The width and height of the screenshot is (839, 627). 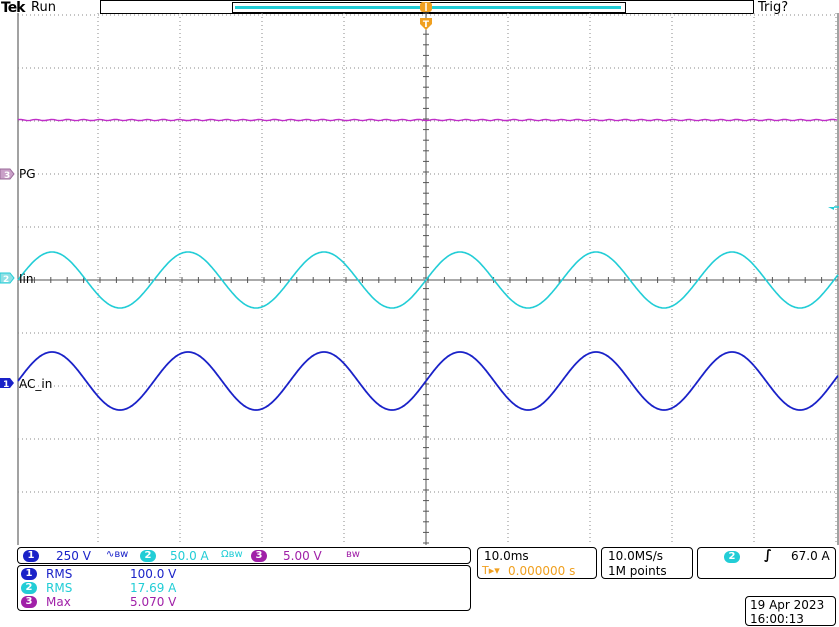 What do you see at coordinates (148, 556) in the screenshot?
I see `ch2-badge: 2` at bounding box center [148, 556].